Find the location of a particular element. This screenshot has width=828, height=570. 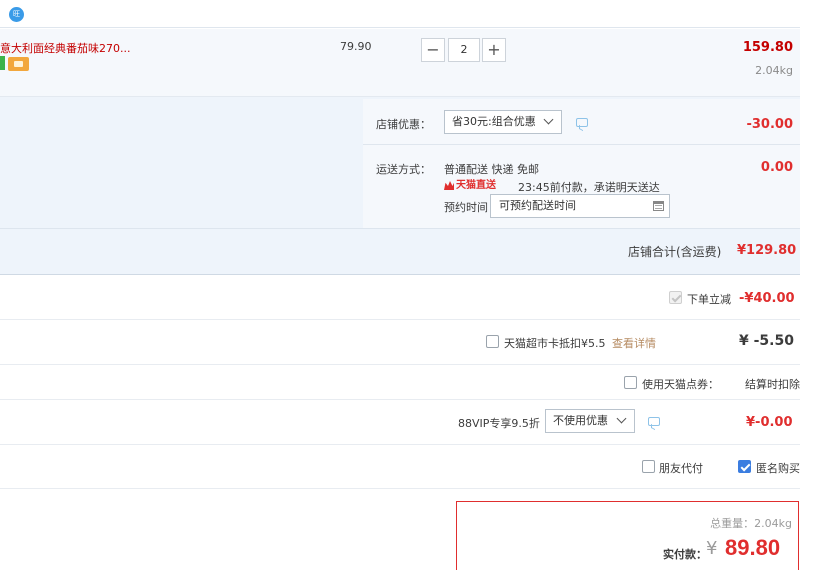

shop-total-value: ¥129.80 is located at coordinates (767, 250).